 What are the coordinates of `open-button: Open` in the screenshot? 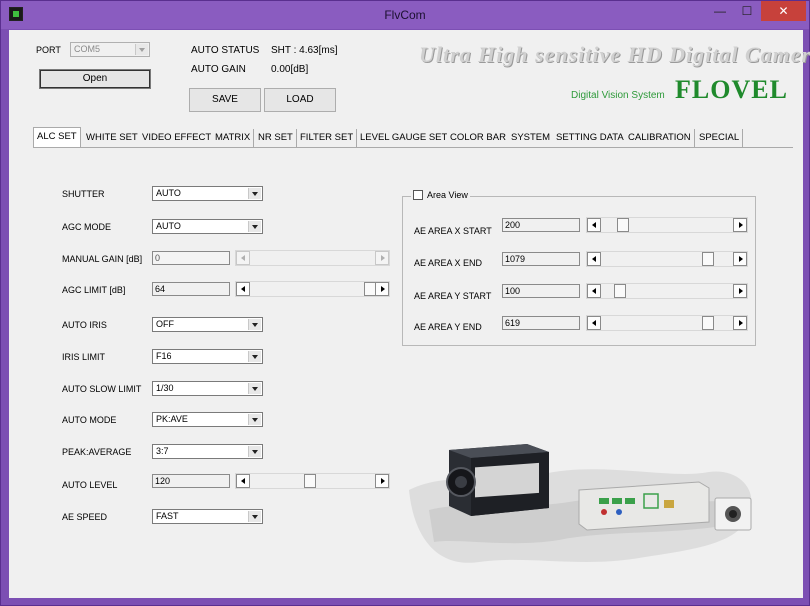 It's located at (95, 79).